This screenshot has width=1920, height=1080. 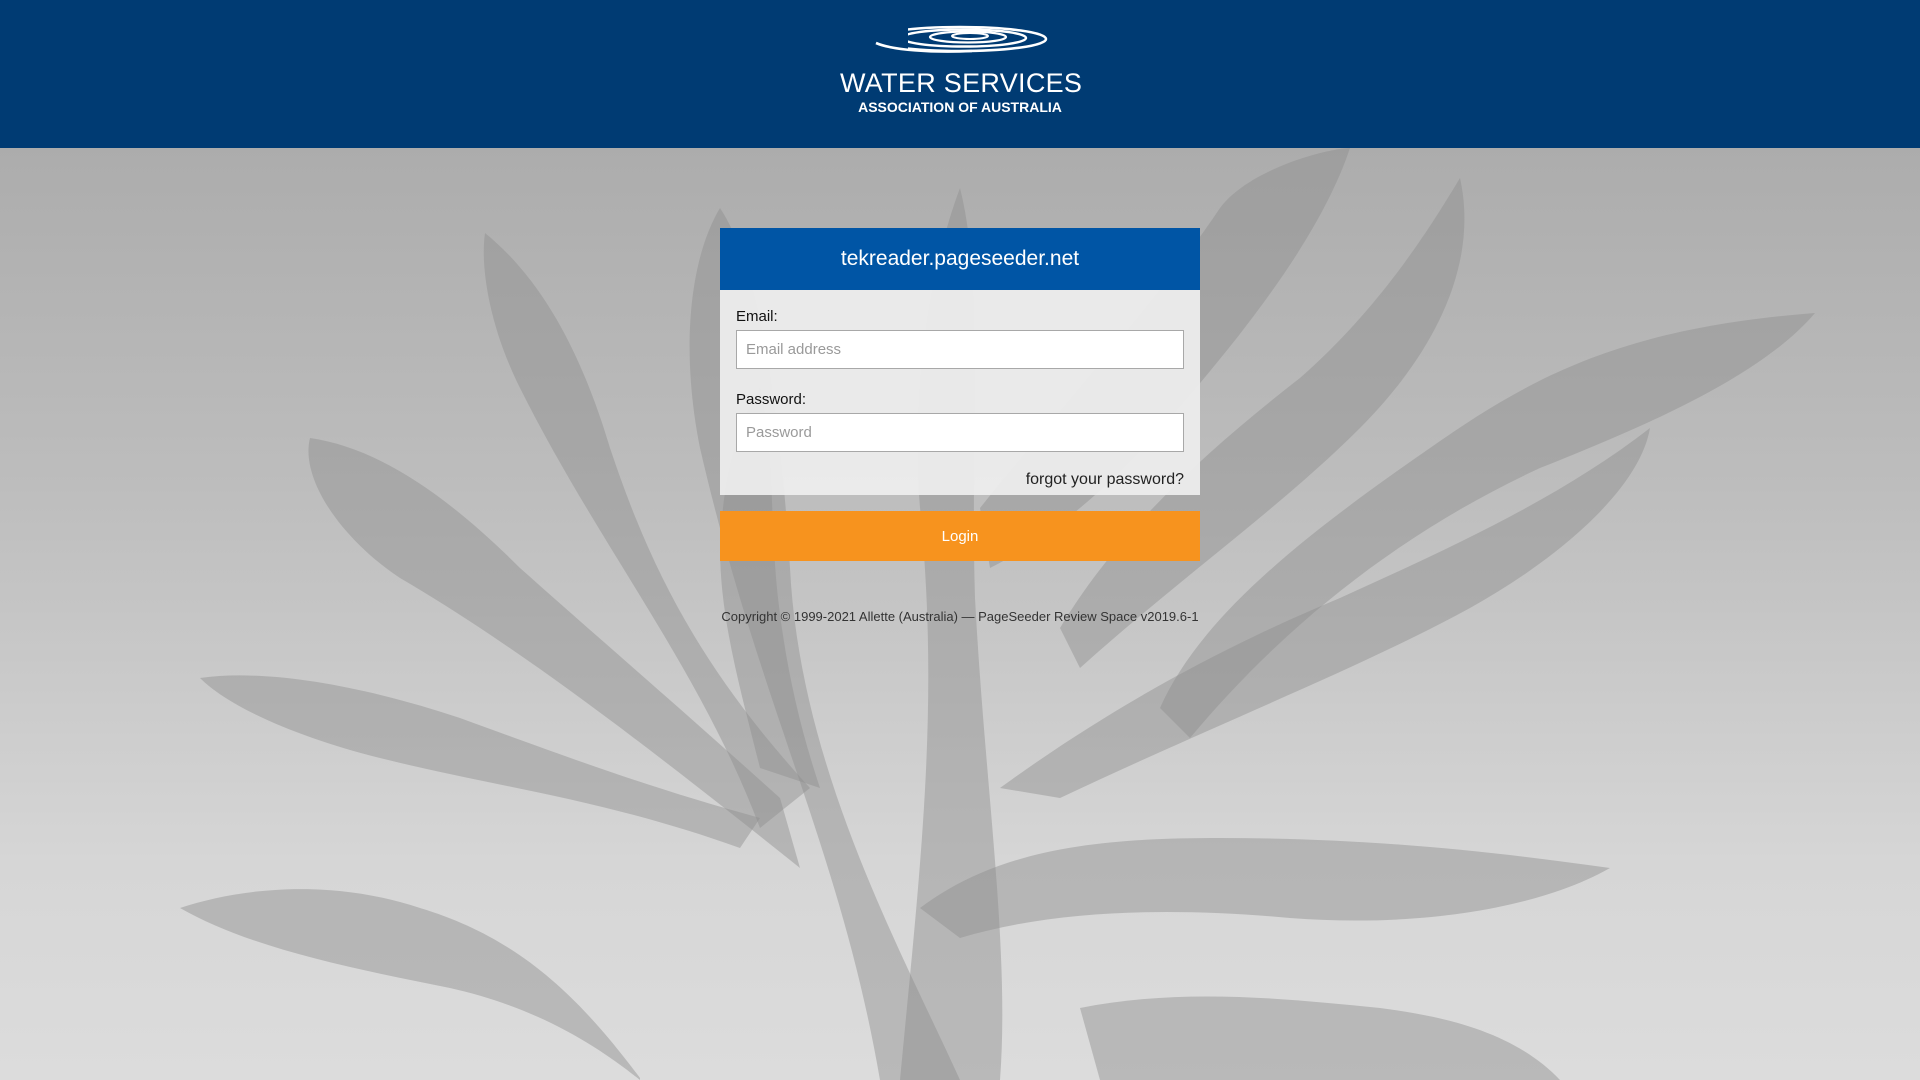 I want to click on site-header: WATER SERVICES ASSOCIATION OF AUSTRALIA, so click(x=960, y=74).